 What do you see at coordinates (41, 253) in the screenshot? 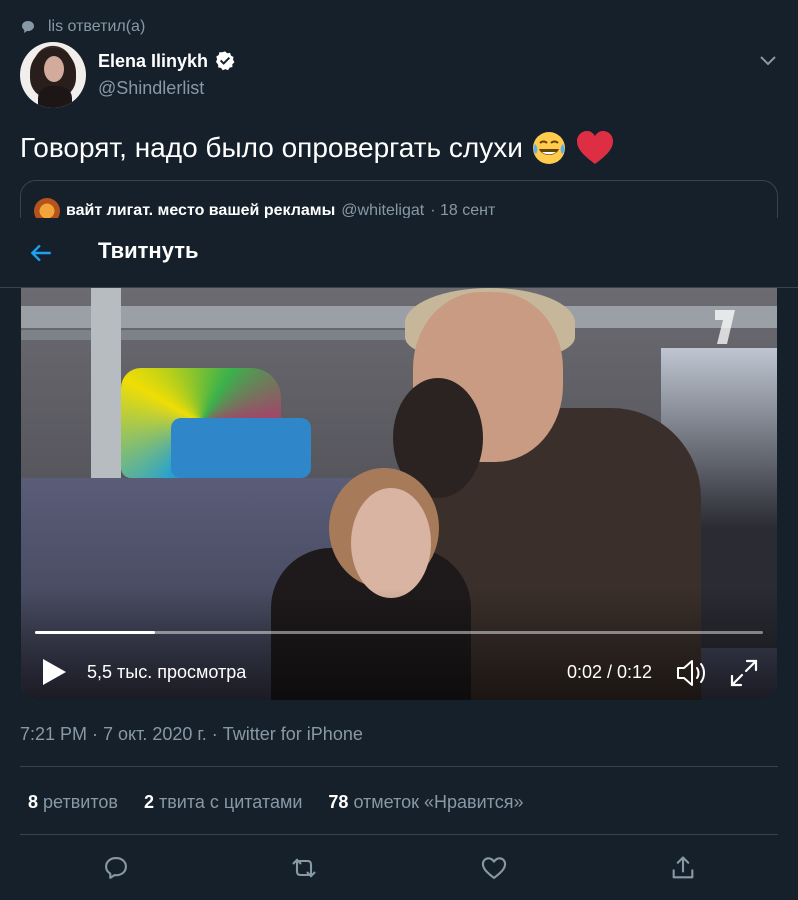
I see `arrow-left-icon` at bounding box center [41, 253].